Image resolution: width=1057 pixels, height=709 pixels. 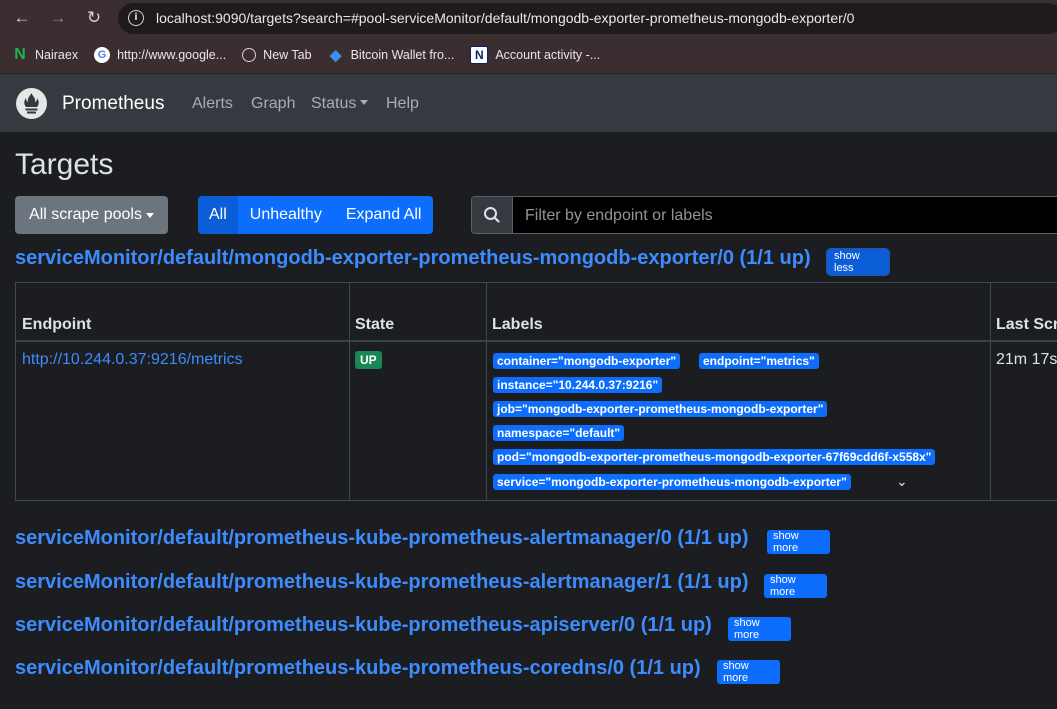 I want to click on label-badge: container="mongodb-exporter", so click(x=587, y=361).